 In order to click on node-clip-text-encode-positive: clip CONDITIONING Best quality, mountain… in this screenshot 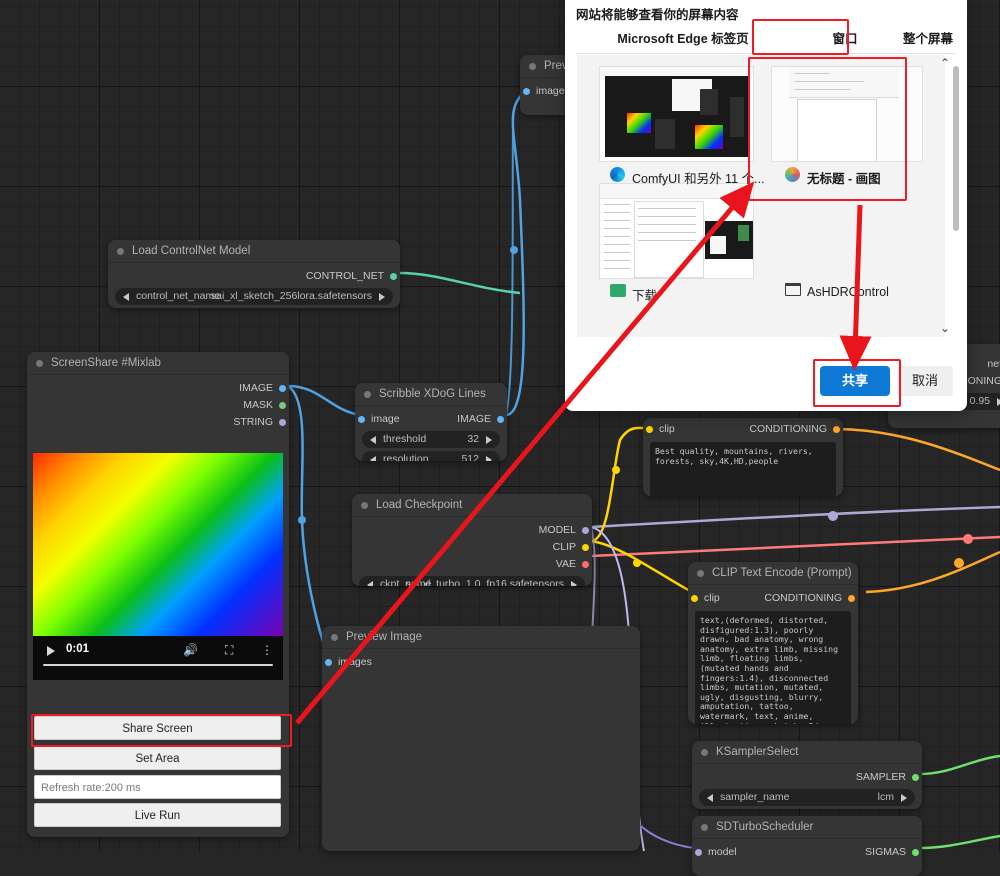, I will do `click(743, 457)`.